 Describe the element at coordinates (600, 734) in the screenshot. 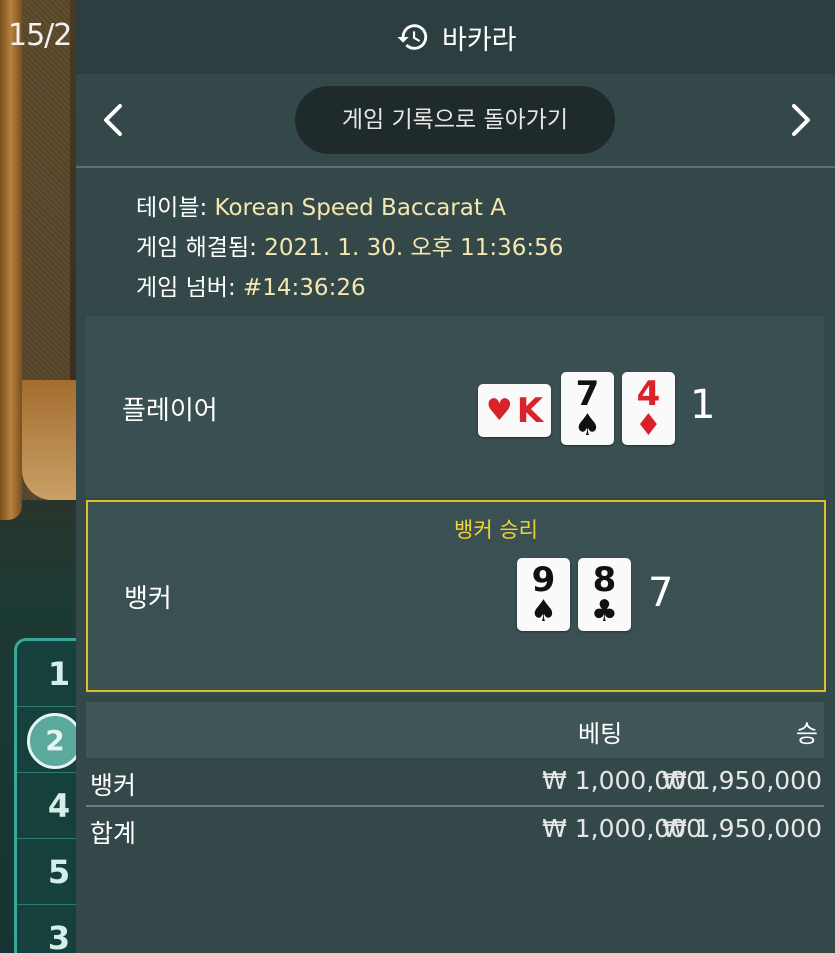

I see `bet-column-header: 베팅` at that location.